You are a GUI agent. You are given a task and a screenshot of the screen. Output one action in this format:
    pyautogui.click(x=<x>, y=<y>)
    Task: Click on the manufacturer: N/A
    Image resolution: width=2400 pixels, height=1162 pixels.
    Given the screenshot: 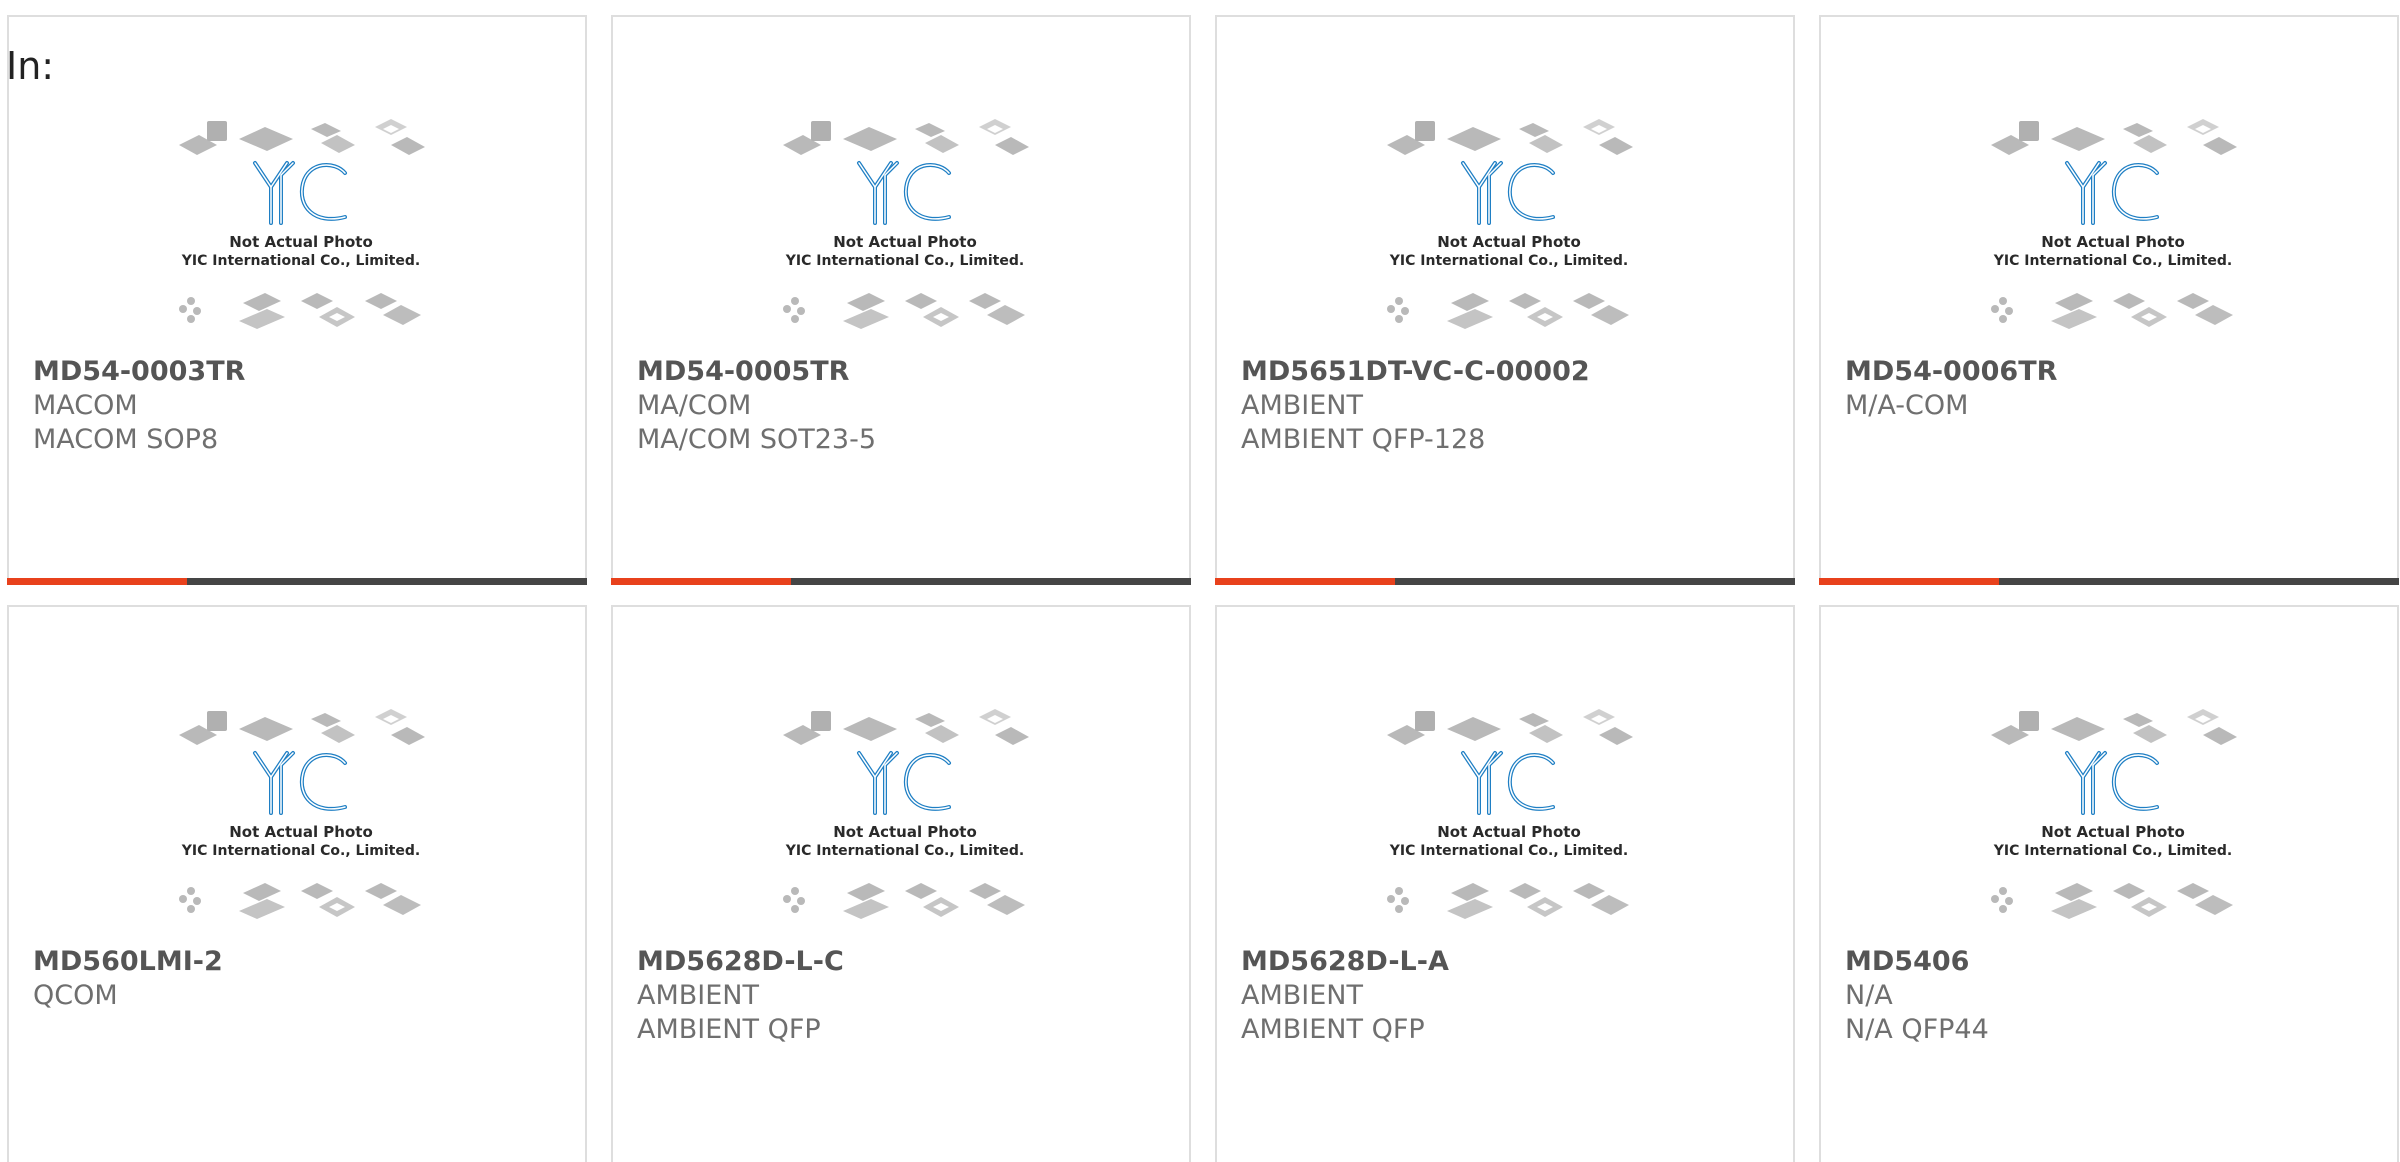 What is the action you would take?
    pyautogui.click(x=1869, y=995)
    